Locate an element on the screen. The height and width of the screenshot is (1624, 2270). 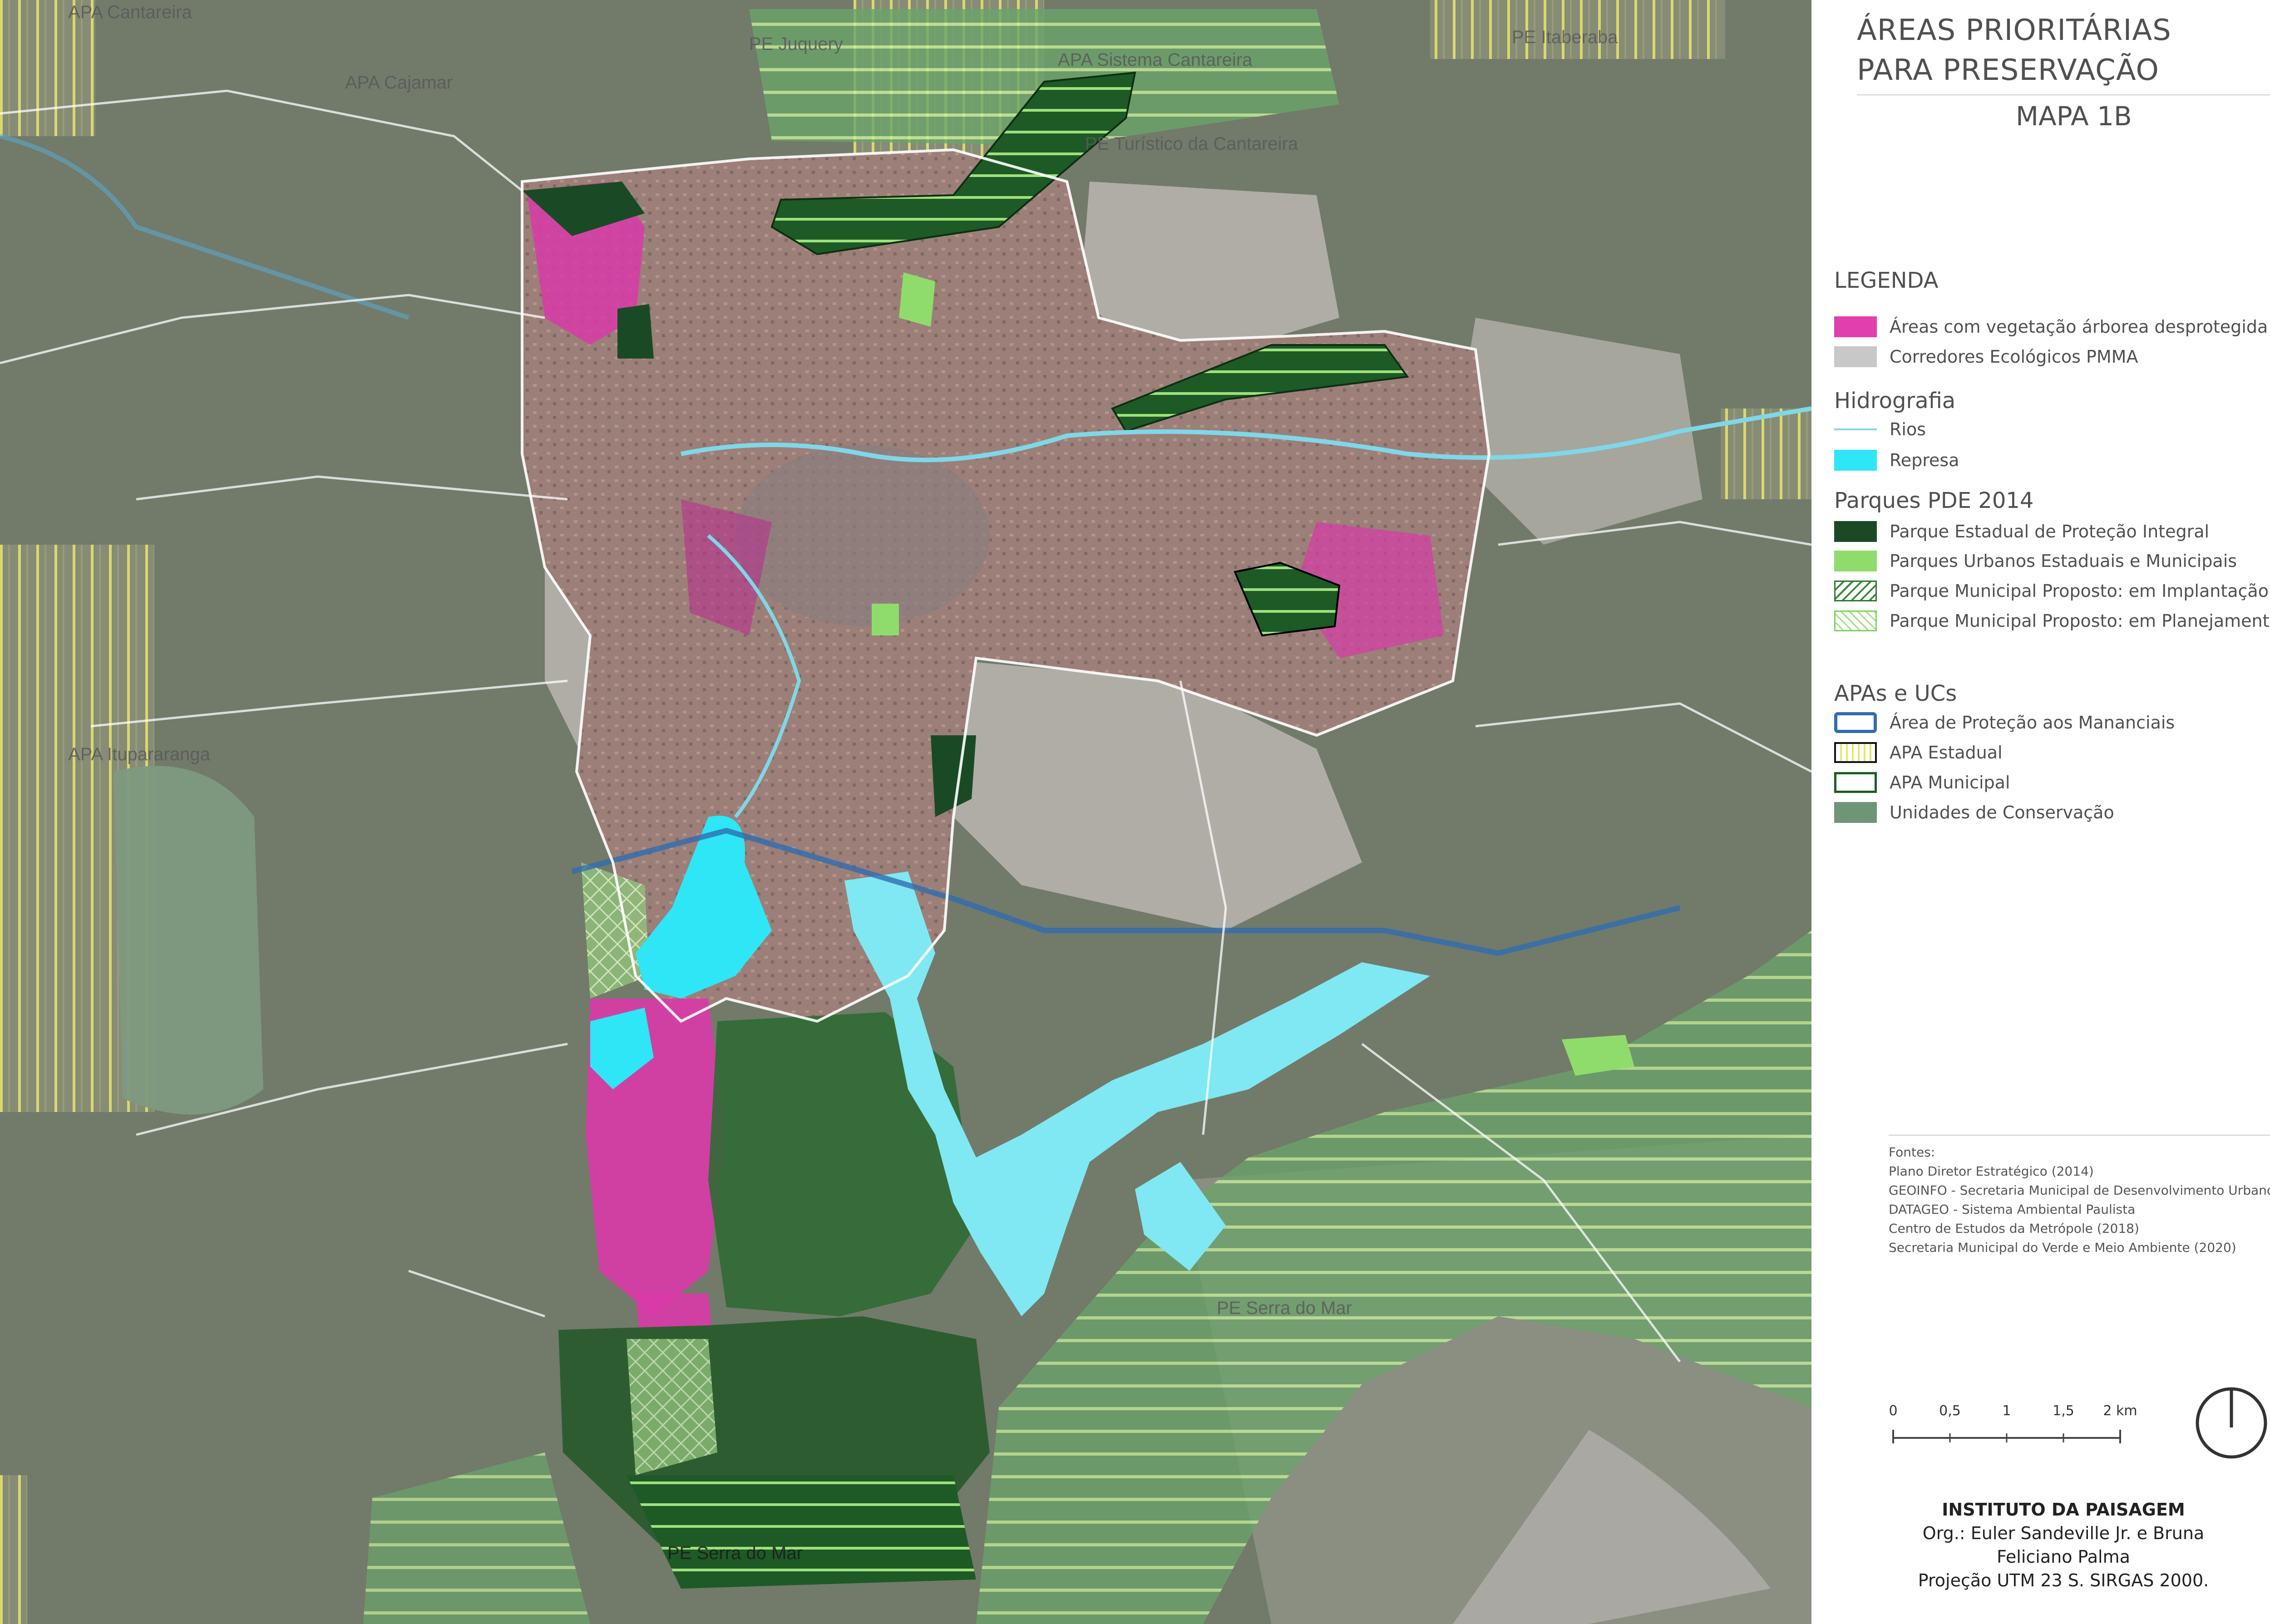
legend-item: Rios is located at coordinates (1880, 429).